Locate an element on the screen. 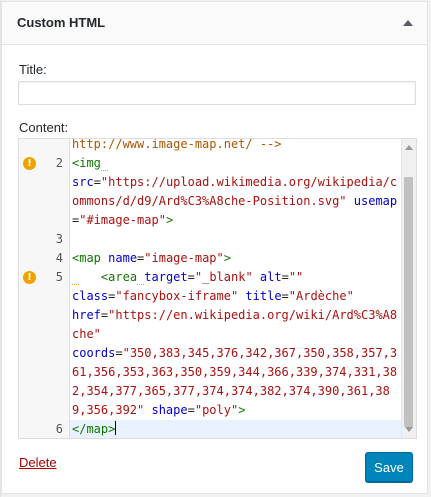 This screenshot has width=431, height=497. code-line: <map name="image-map"> is located at coordinates (236, 258).